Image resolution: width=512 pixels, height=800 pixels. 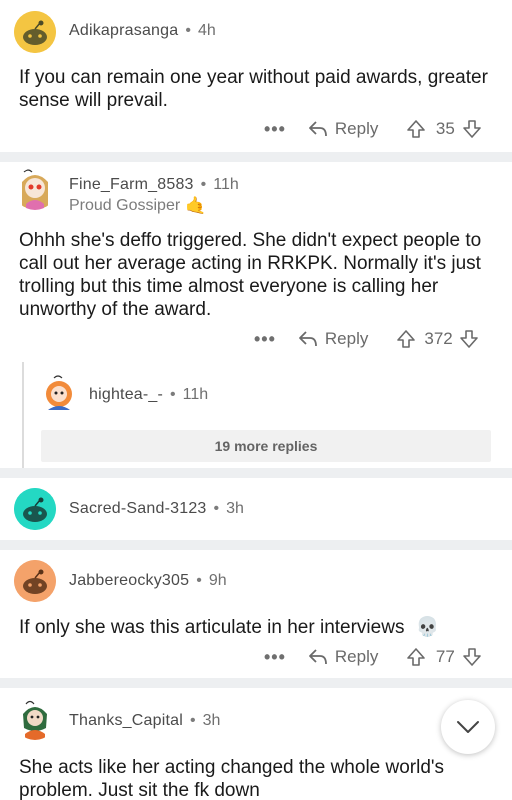 I want to click on timestamp: 9h, so click(x=217, y=580).